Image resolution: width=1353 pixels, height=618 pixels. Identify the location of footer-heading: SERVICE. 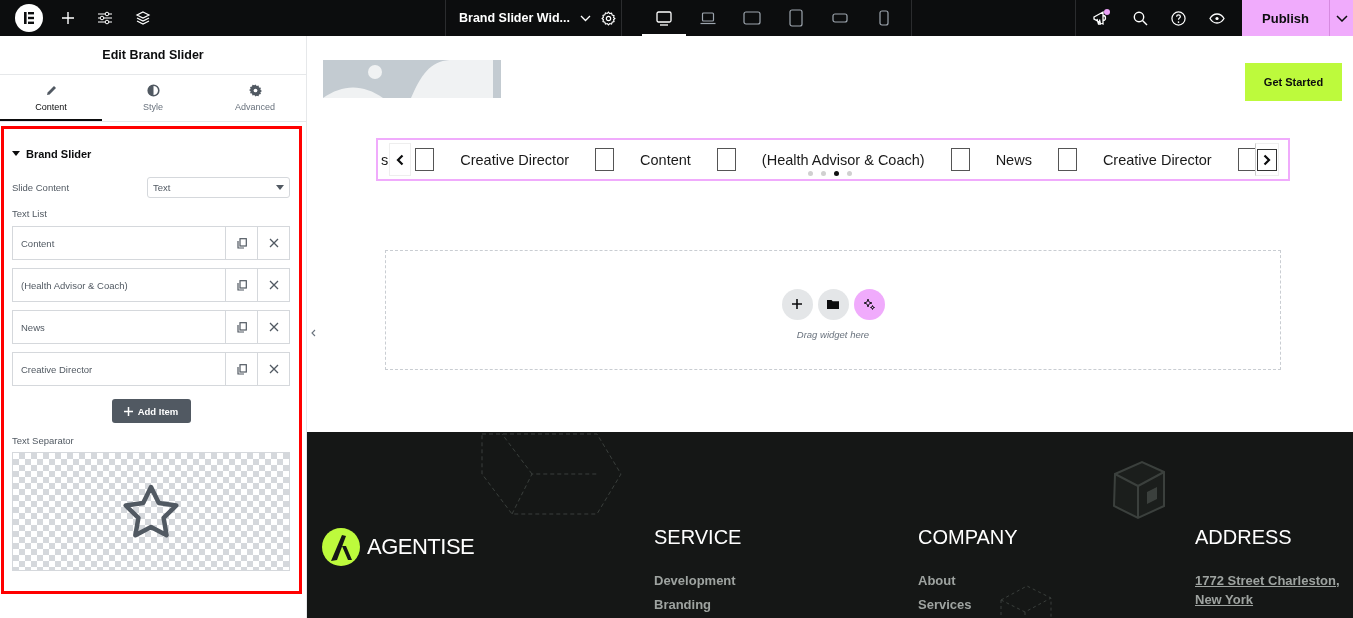
(698, 537).